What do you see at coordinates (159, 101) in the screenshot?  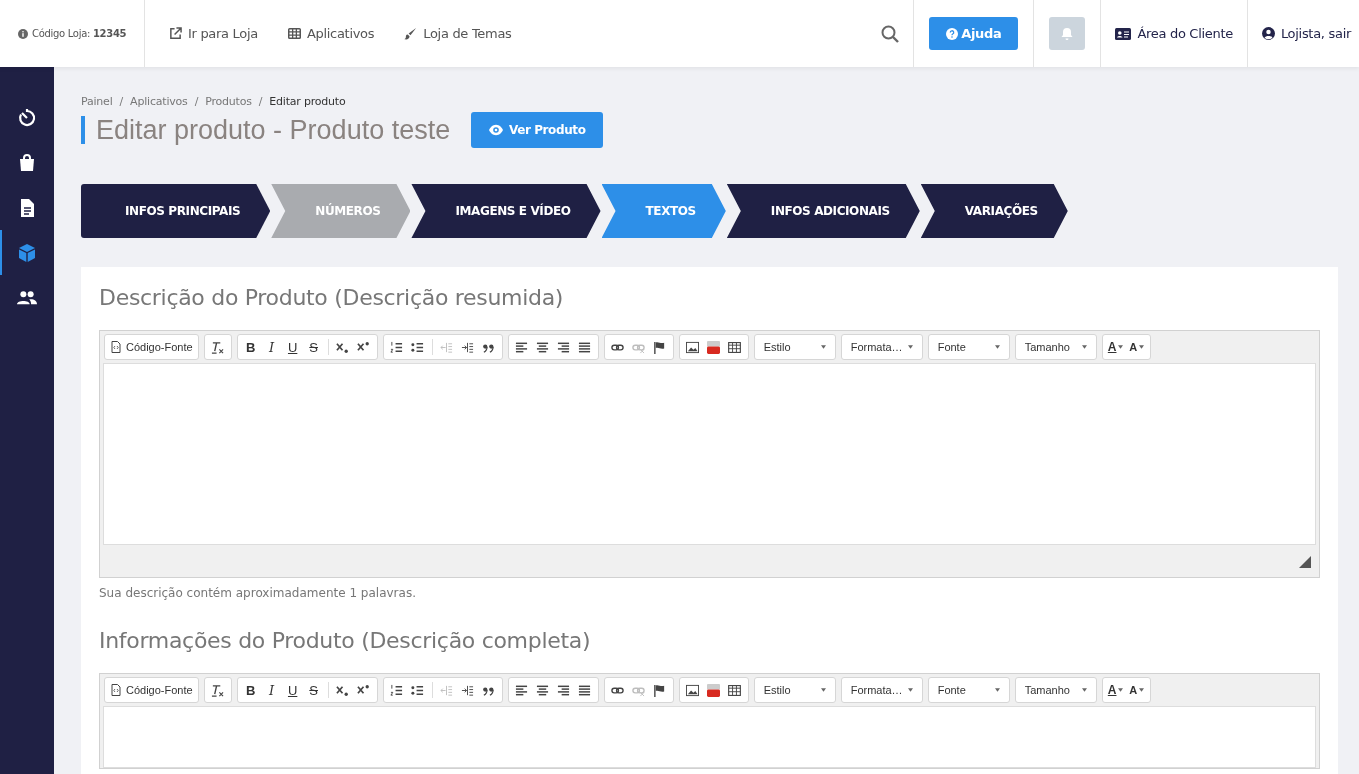 I see `breadcrumb-link: Aplicativos` at bounding box center [159, 101].